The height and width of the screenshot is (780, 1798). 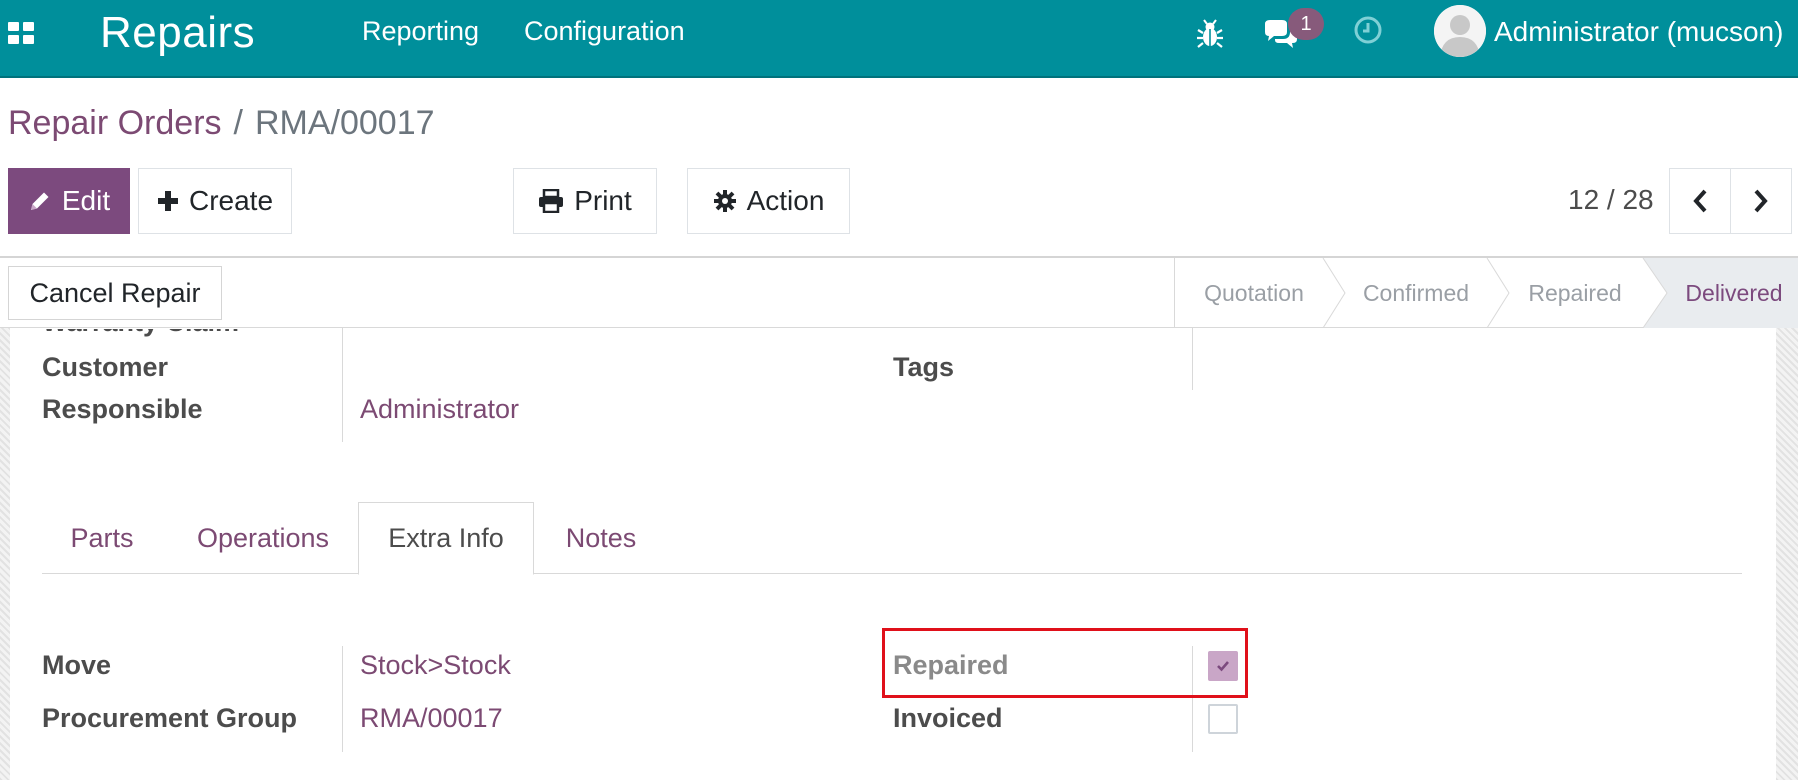 I want to click on chevron-left-icon, so click(x=1700, y=201).